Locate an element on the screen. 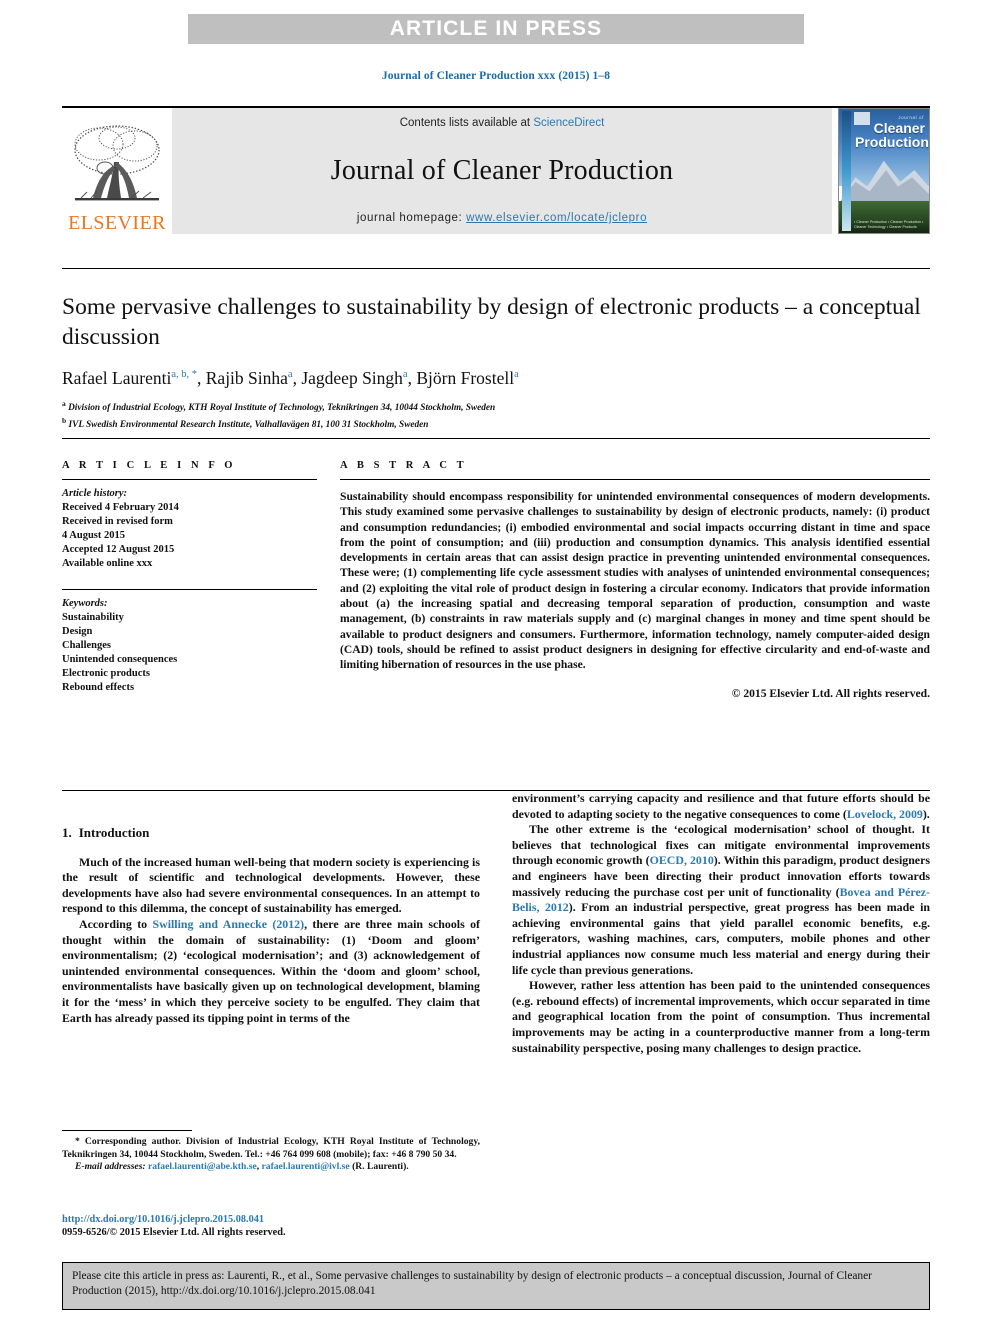 Image resolution: width=992 pixels, height=1323 pixels. email-link: rafael.laurenti@ivl.se is located at coordinates (306, 1166).